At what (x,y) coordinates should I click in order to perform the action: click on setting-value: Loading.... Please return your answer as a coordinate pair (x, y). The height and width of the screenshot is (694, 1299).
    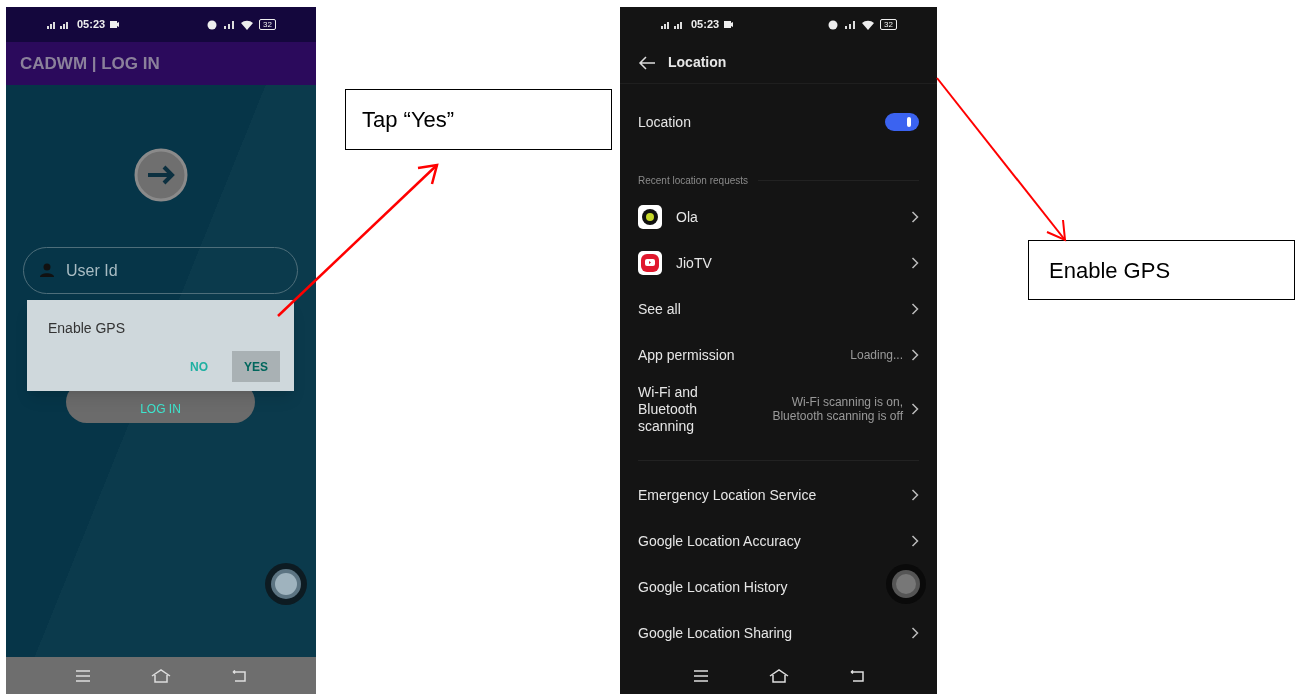
    Looking at the image, I should click on (876, 355).